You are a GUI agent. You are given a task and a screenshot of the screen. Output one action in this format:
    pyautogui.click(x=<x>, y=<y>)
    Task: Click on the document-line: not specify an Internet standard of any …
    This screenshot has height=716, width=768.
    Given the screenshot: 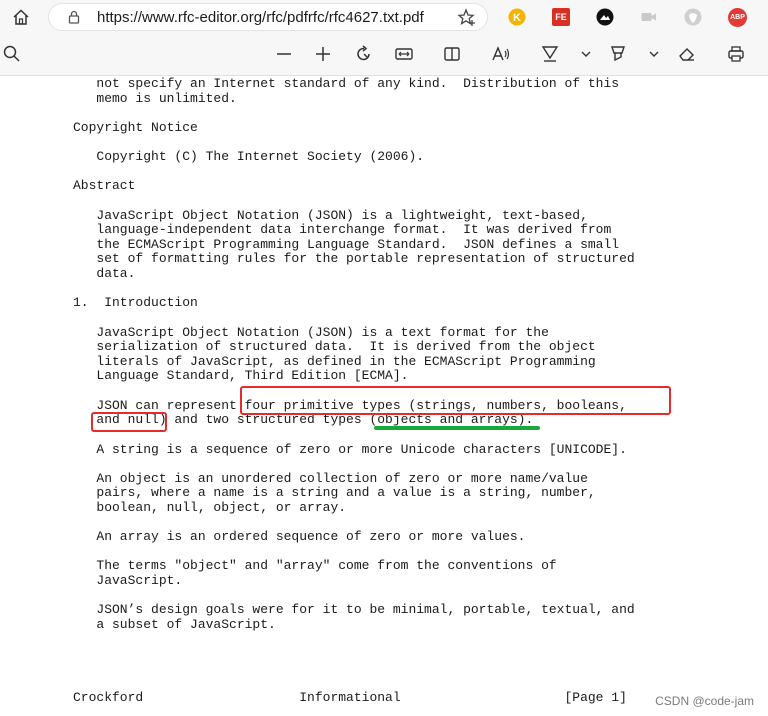 What is the action you would take?
    pyautogui.click(x=346, y=83)
    